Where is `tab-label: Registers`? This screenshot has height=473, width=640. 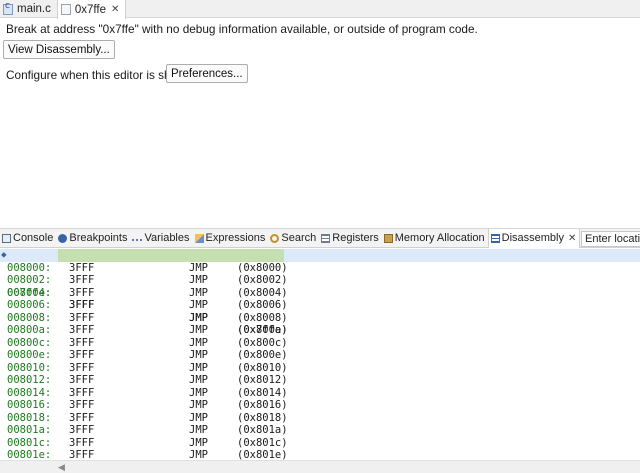 tab-label: Registers is located at coordinates (355, 238).